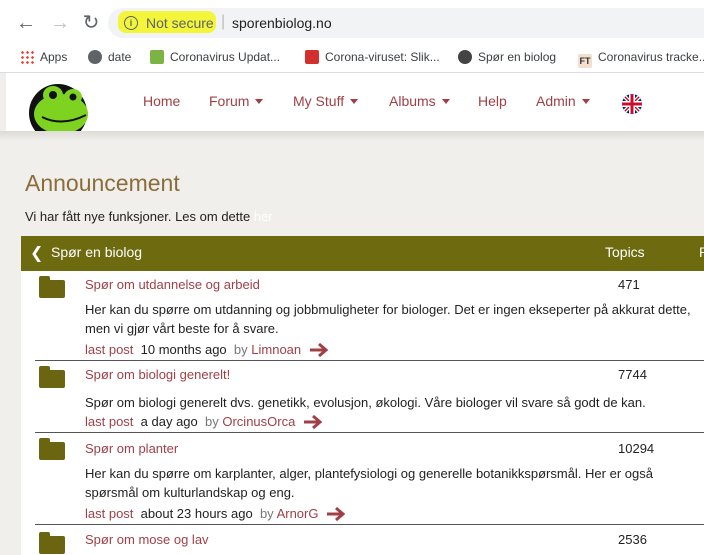  Describe the element at coordinates (629, 284) in the screenshot. I see `topic-count: 471` at that location.